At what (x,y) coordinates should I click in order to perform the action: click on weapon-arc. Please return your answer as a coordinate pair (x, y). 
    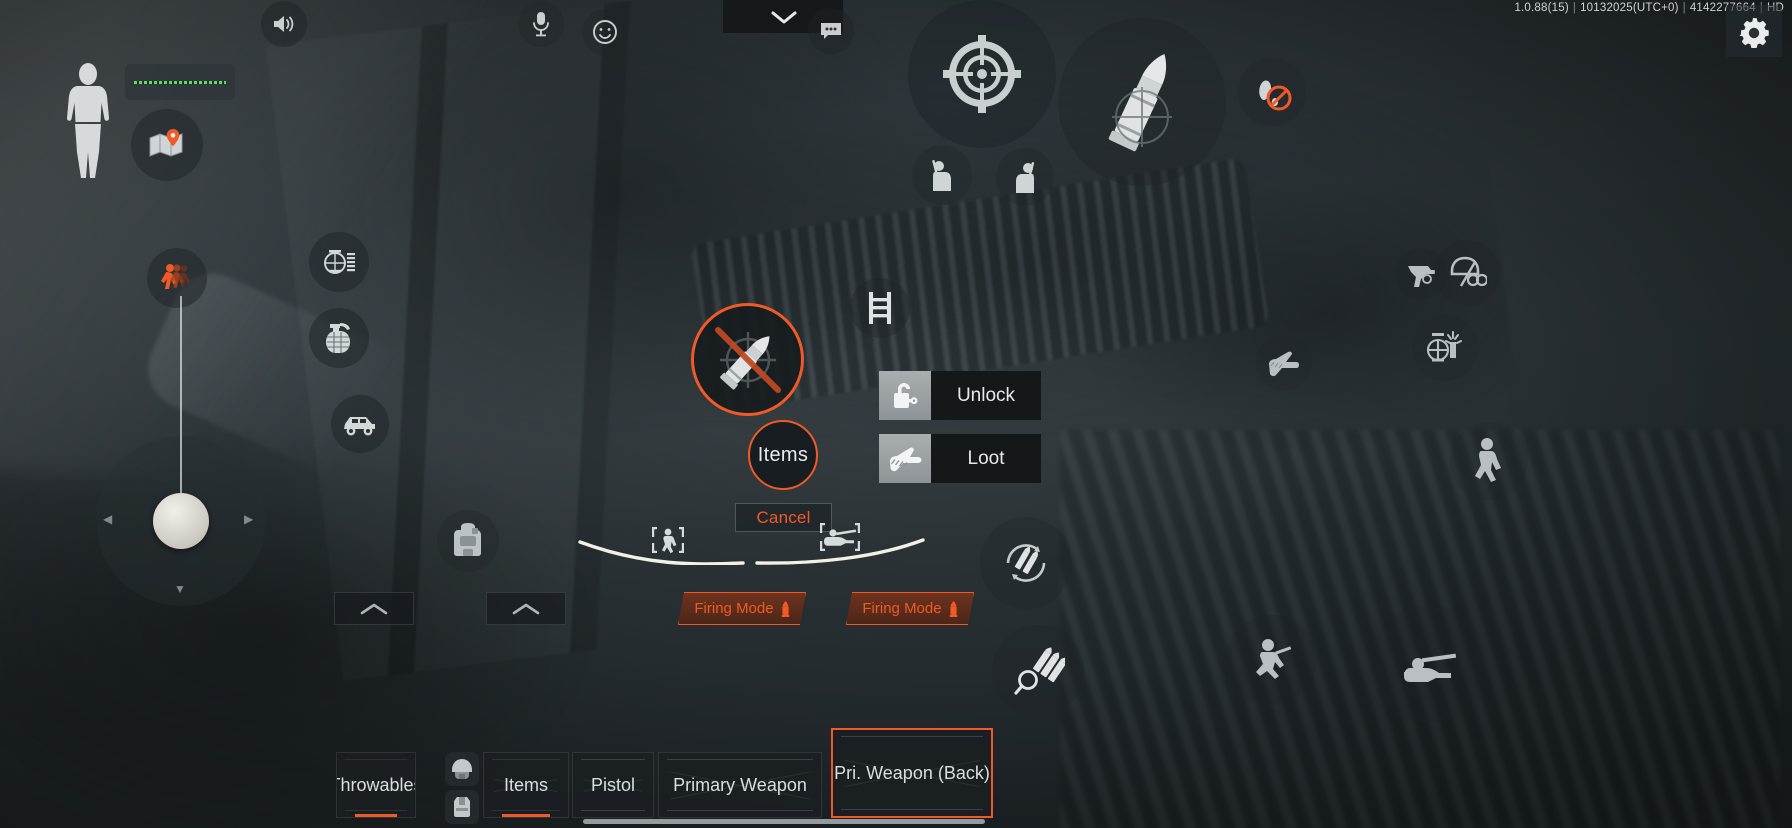
    Looking at the image, I should click on (751, 551).